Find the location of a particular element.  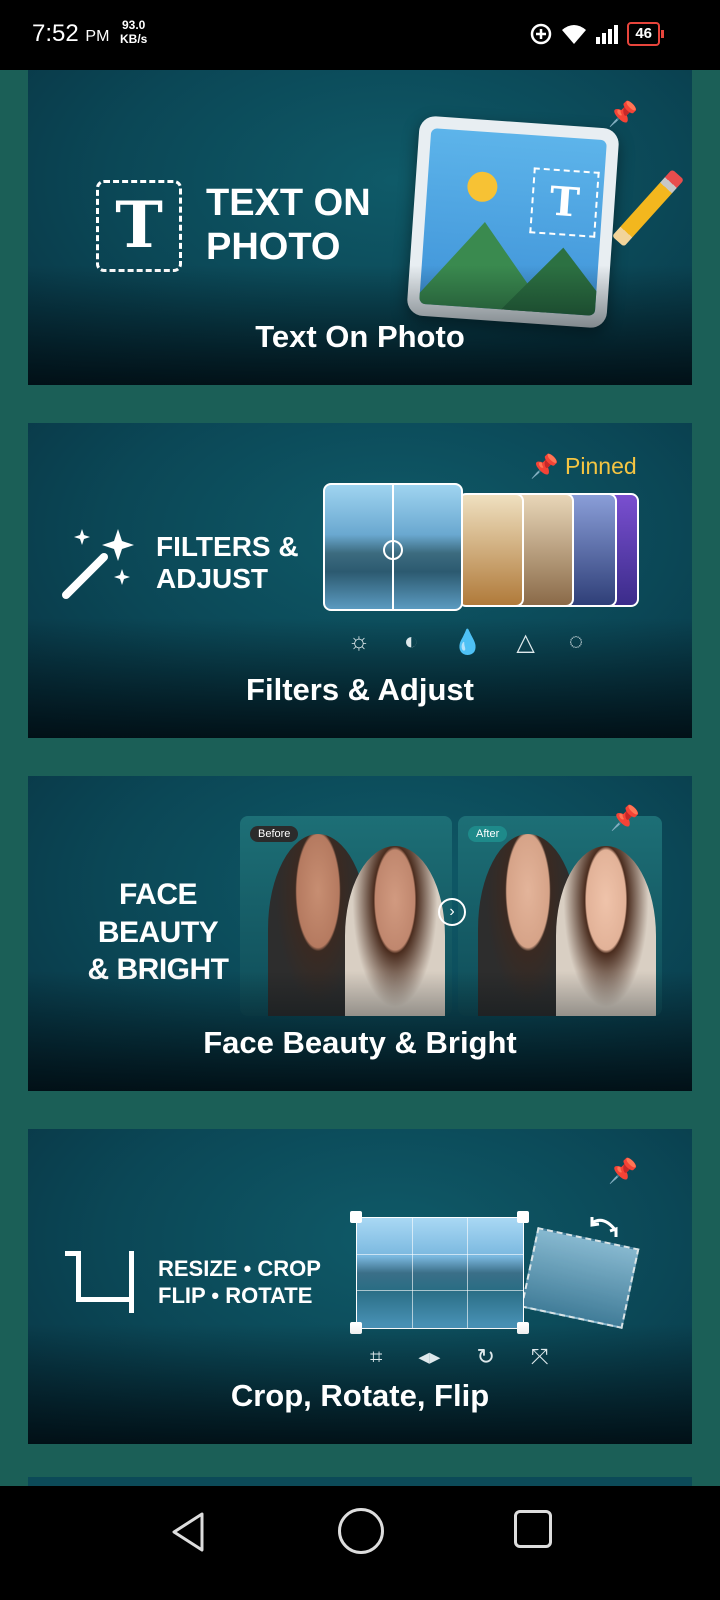

battery-level: 46 is located at coordinates (643, 33).